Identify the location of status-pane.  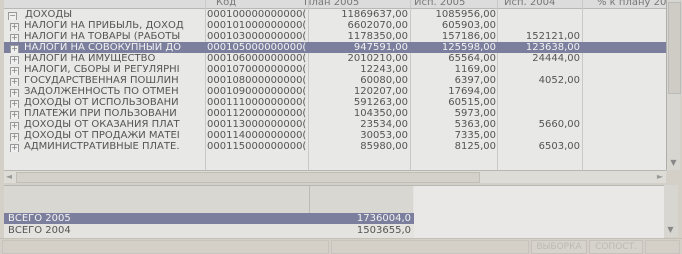
(165, 247).